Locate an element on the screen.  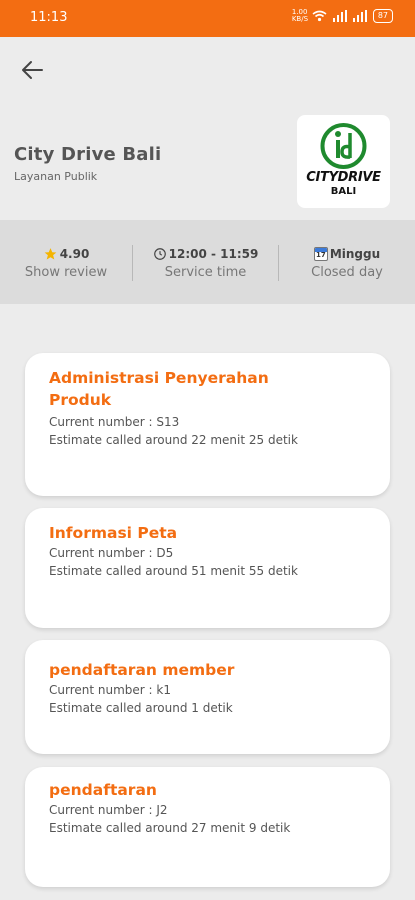
clock-icon is located at coordinates (159, 254).